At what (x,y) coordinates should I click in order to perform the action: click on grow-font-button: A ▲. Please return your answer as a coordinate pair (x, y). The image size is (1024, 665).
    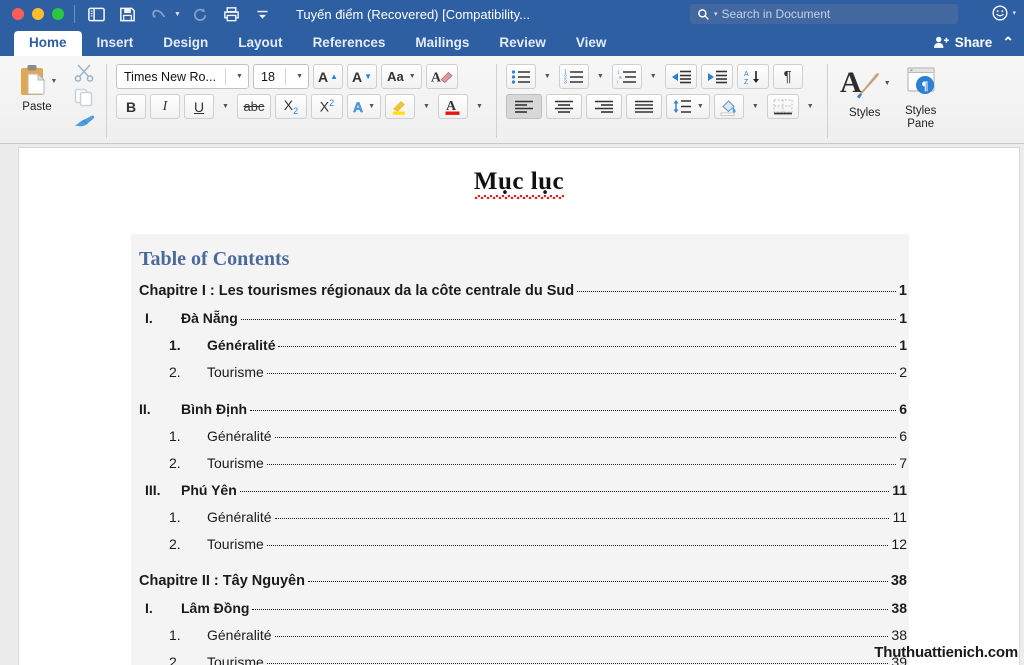
    Looking at the image, I should click on (328, 76).